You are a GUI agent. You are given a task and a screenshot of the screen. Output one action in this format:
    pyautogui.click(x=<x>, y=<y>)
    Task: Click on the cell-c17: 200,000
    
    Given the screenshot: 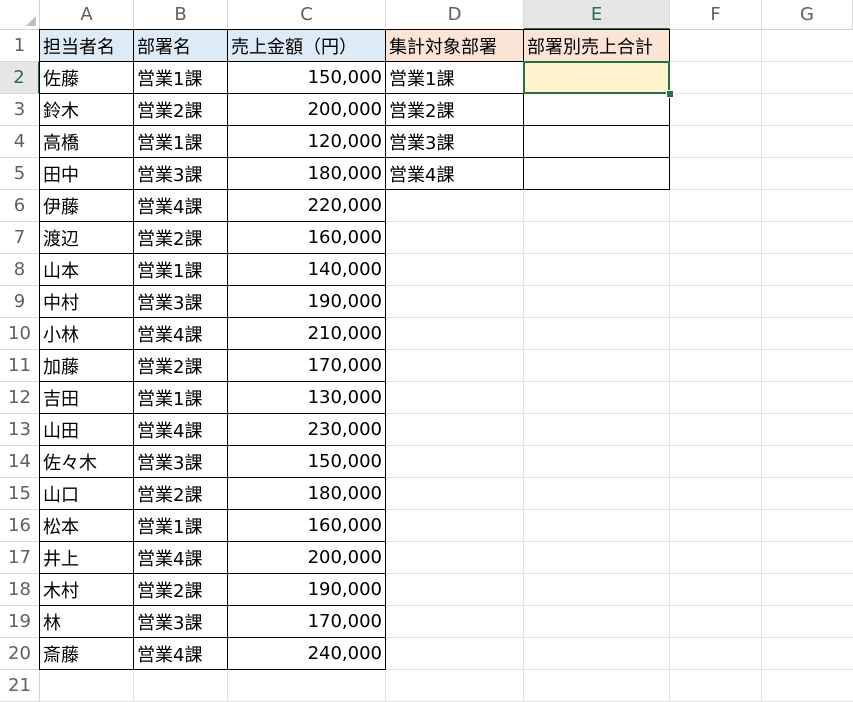 What is the action you would take?
    pyautogui.click(x=306, y=557)
    